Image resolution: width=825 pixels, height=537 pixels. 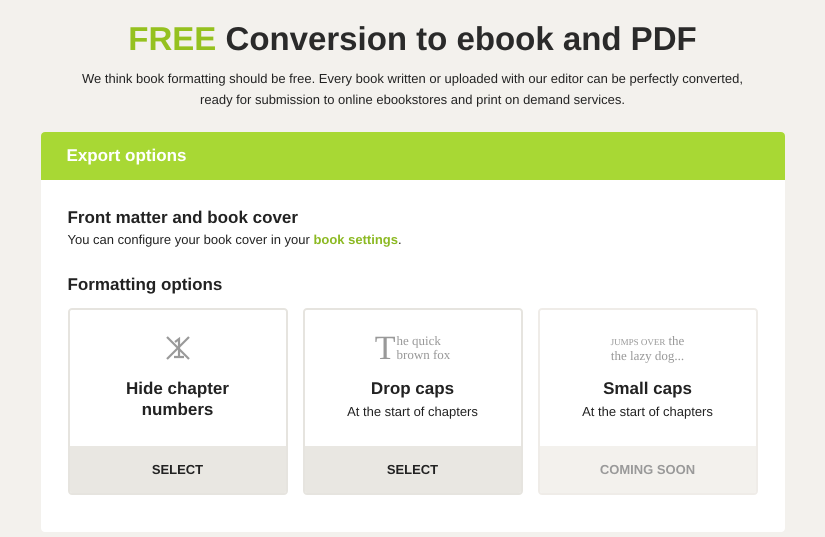 What do you see at coordinates (648, 469) in the screenshot?
I see `status-label: COMING SOON` at bounding box center [648, 469].